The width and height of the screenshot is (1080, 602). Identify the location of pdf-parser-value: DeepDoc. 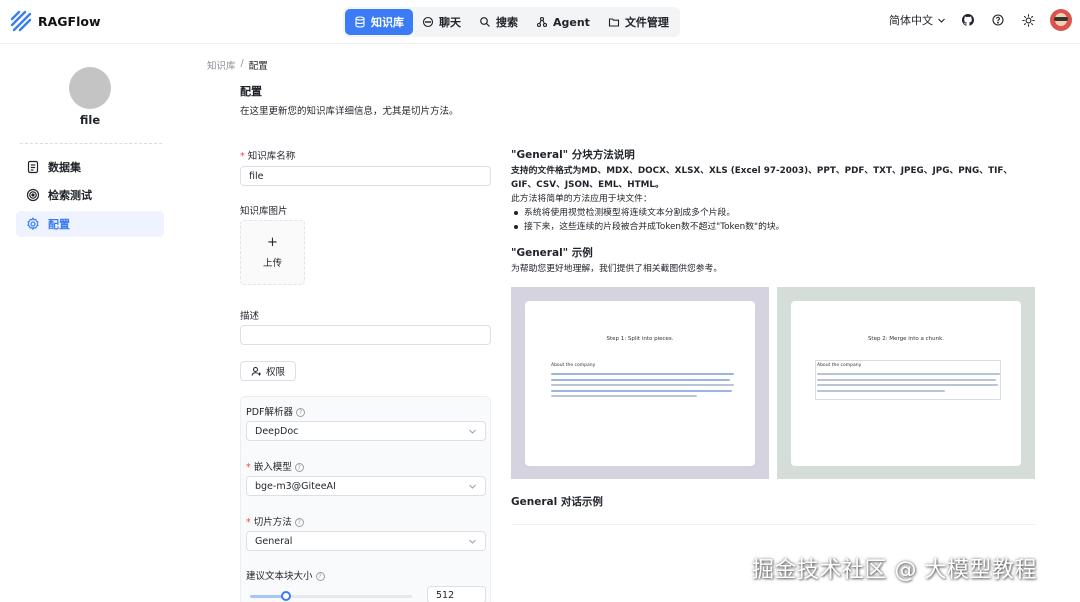
(277, 431).